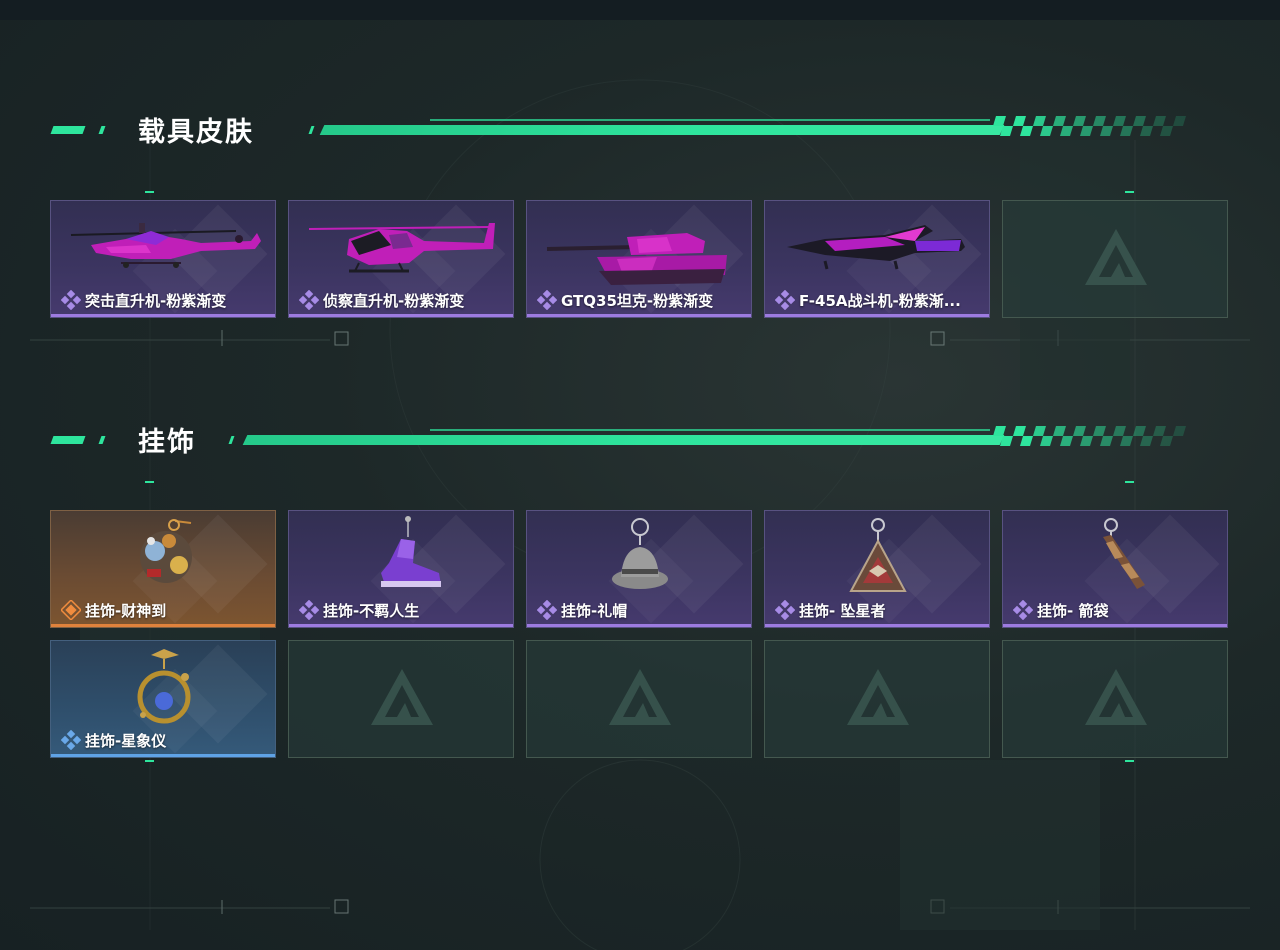 The width and height of the screenshot is (1280, 950). Describe the element at coordinates (164, 686) in the screenshot. I see `astrolabe-charm-image` at that location.